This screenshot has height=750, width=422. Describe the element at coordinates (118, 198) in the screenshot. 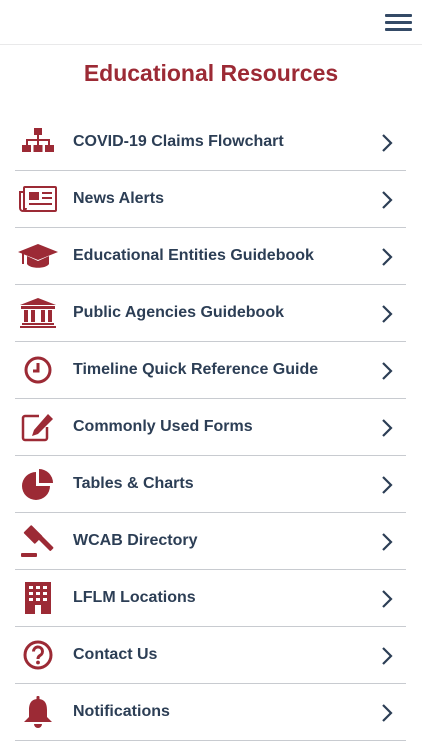

I see `list-item-label: News Alerts` at that location.